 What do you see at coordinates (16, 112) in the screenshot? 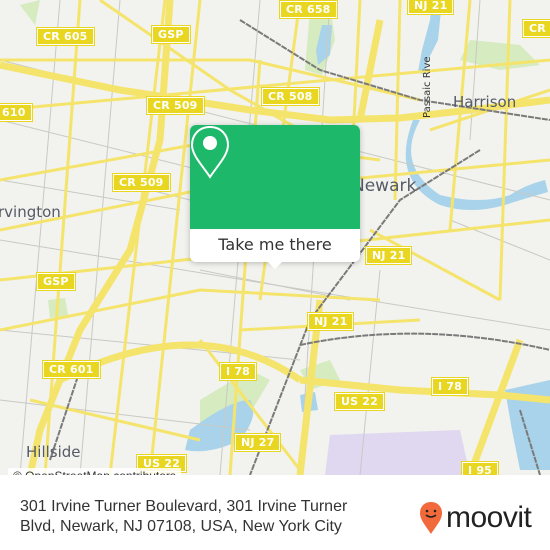
I see `route-shield: 610` at bounding box center [16, 112].